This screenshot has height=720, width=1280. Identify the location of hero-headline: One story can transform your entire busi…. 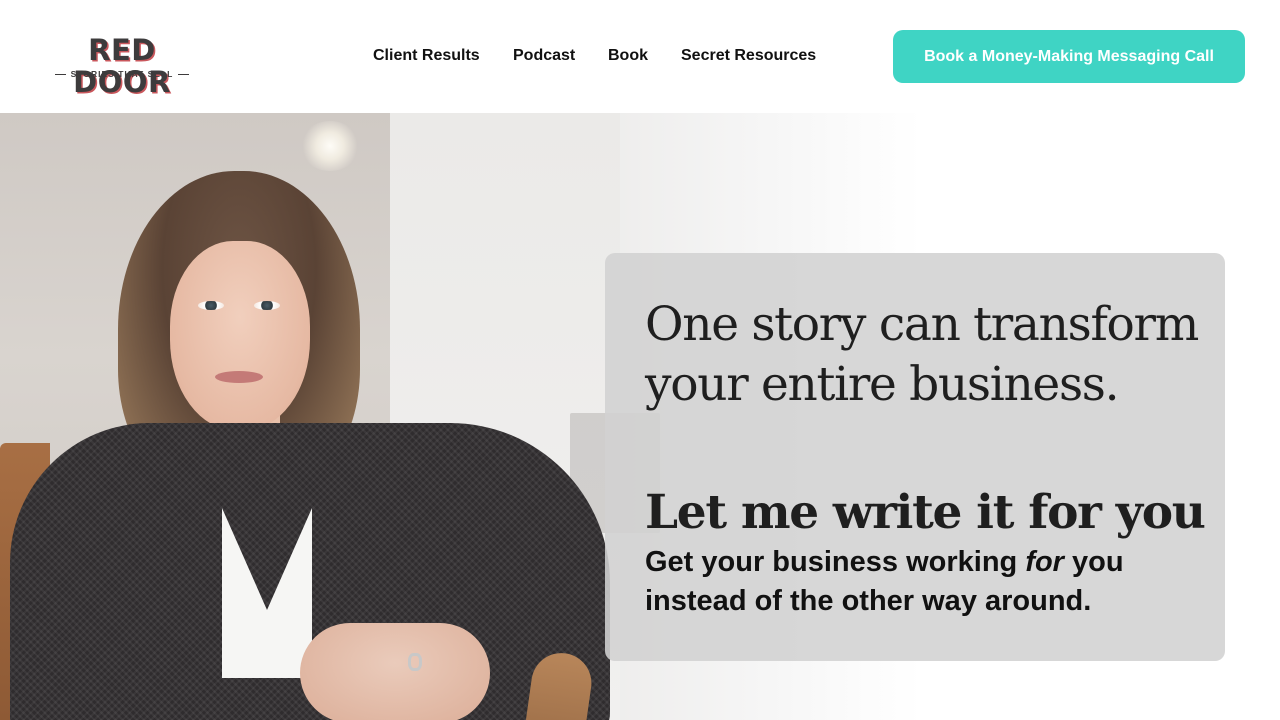
(922, 354).